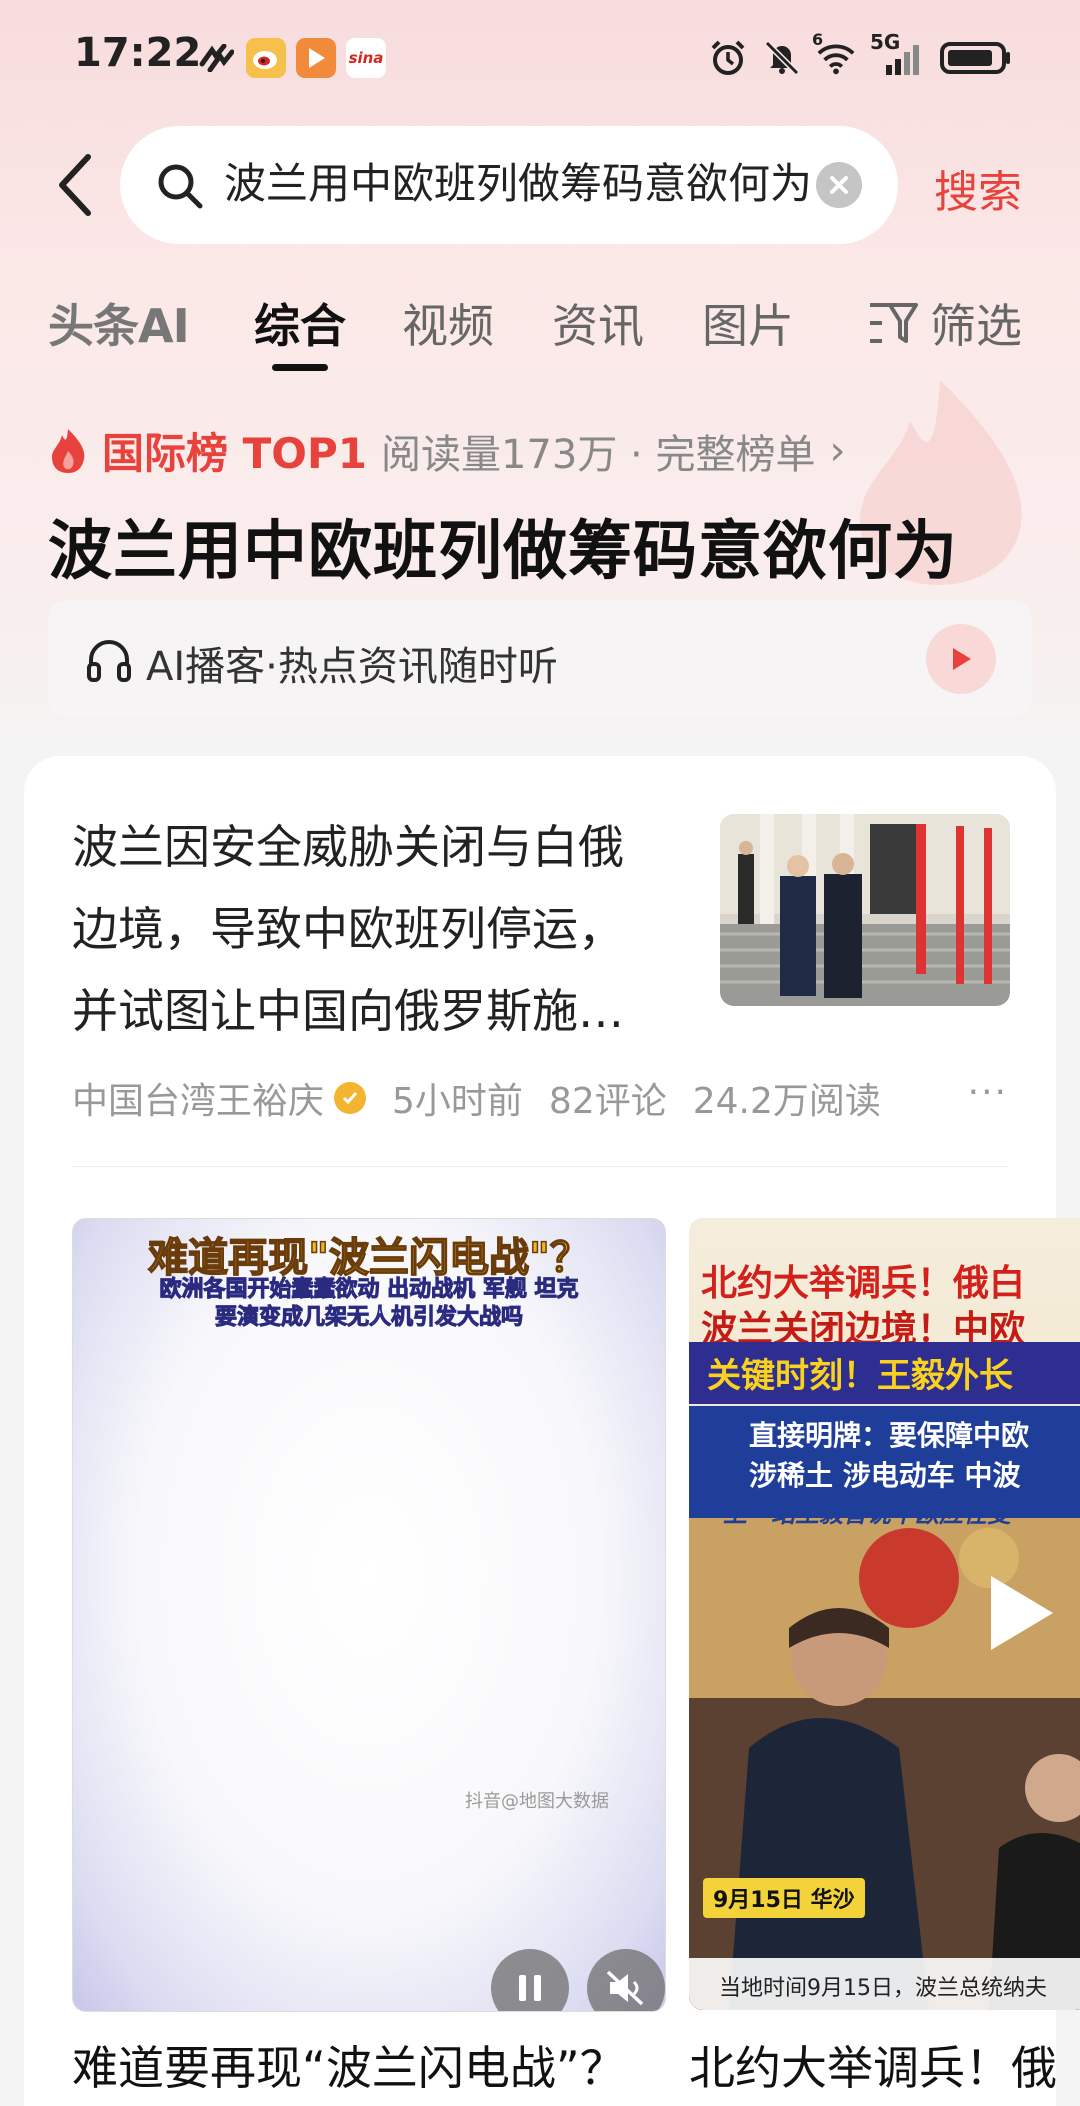 The image size is (1080, 2106). What do you see at coordinates (503, 546) in the screenshot?
I see `hot-topic-title: 波兰用中欧班列做筹码意欲何为` at bounding box center [503, 546].